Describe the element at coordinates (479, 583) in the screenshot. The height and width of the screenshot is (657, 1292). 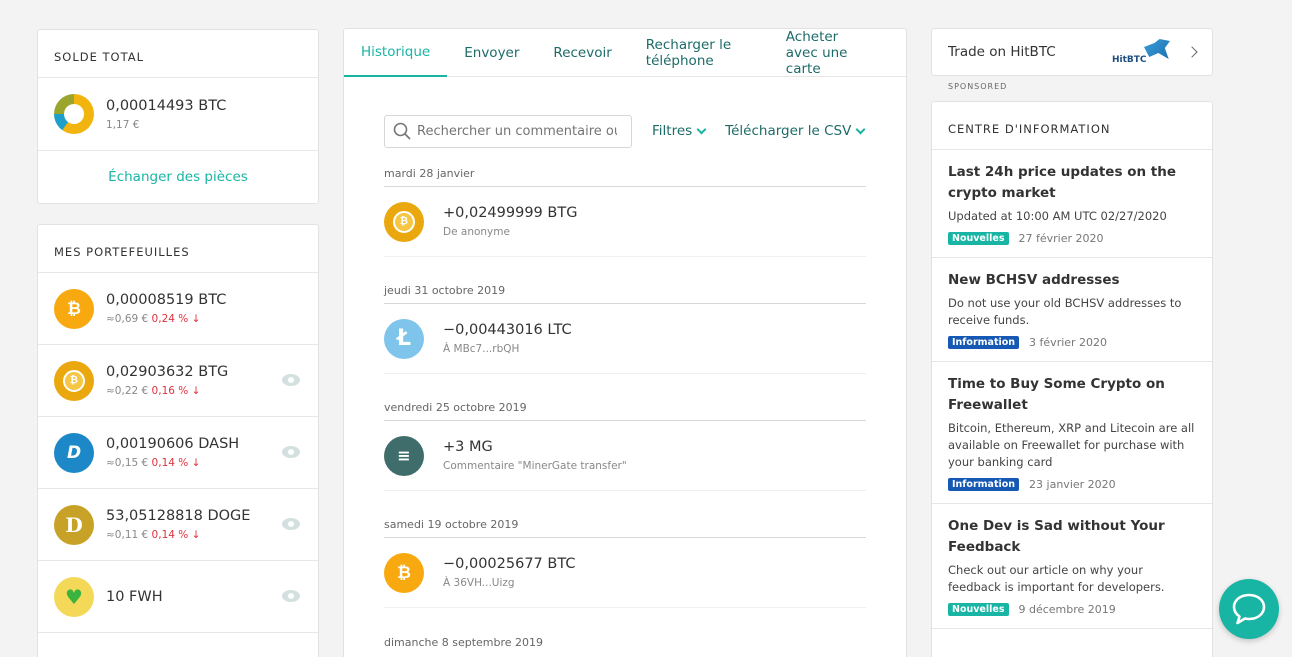
I see `transaction-description: À 36VH...Uizg` at that location.